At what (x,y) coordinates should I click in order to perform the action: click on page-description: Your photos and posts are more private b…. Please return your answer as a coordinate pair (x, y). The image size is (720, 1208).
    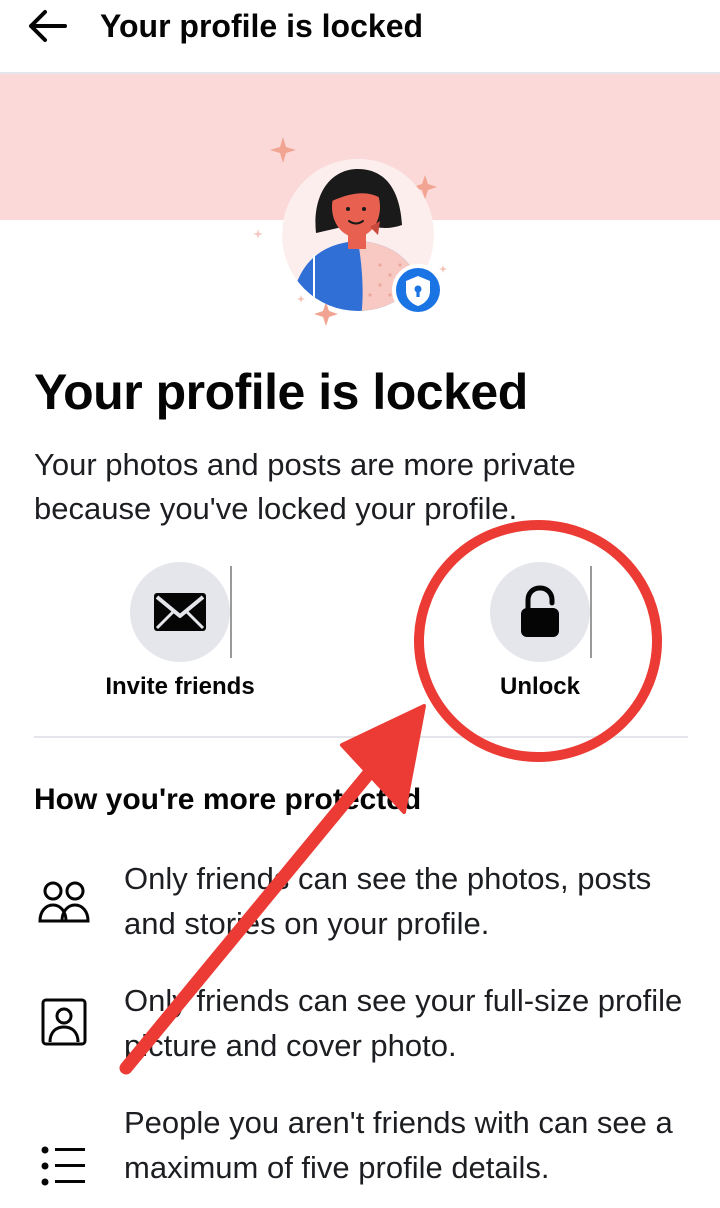
    Looking at the image, I should click on (305, 486).